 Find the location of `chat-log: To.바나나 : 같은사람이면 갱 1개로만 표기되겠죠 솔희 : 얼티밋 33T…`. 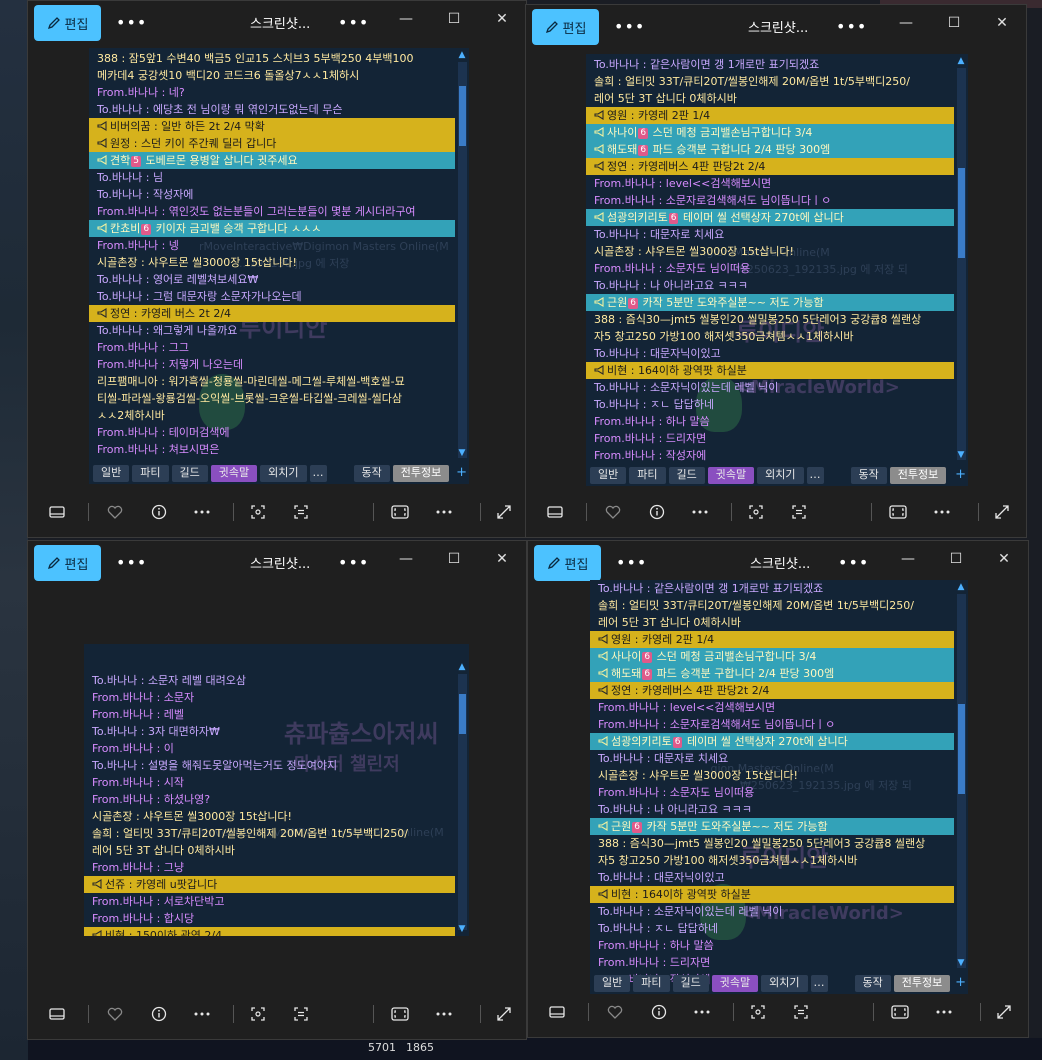

chat-log: To.바나나 : 같은사람이면 갱 1개로만 표기되겠죠 솔희 : 얼티밋 33T… is located at coordinates (770, 260).